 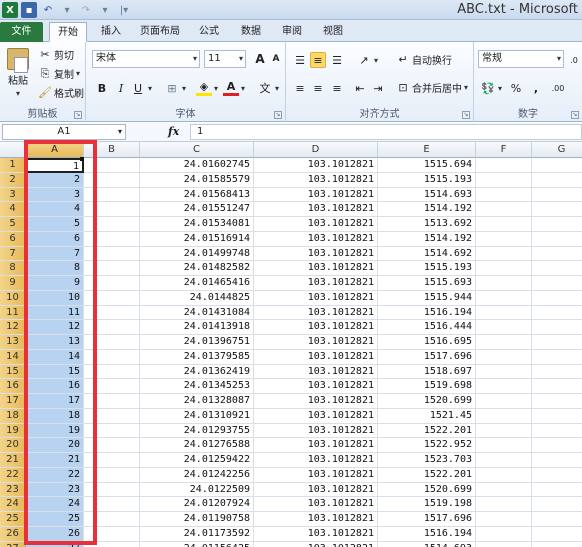 I want to click on cell-d9: 103.1012821, so click(x=316, y=283).